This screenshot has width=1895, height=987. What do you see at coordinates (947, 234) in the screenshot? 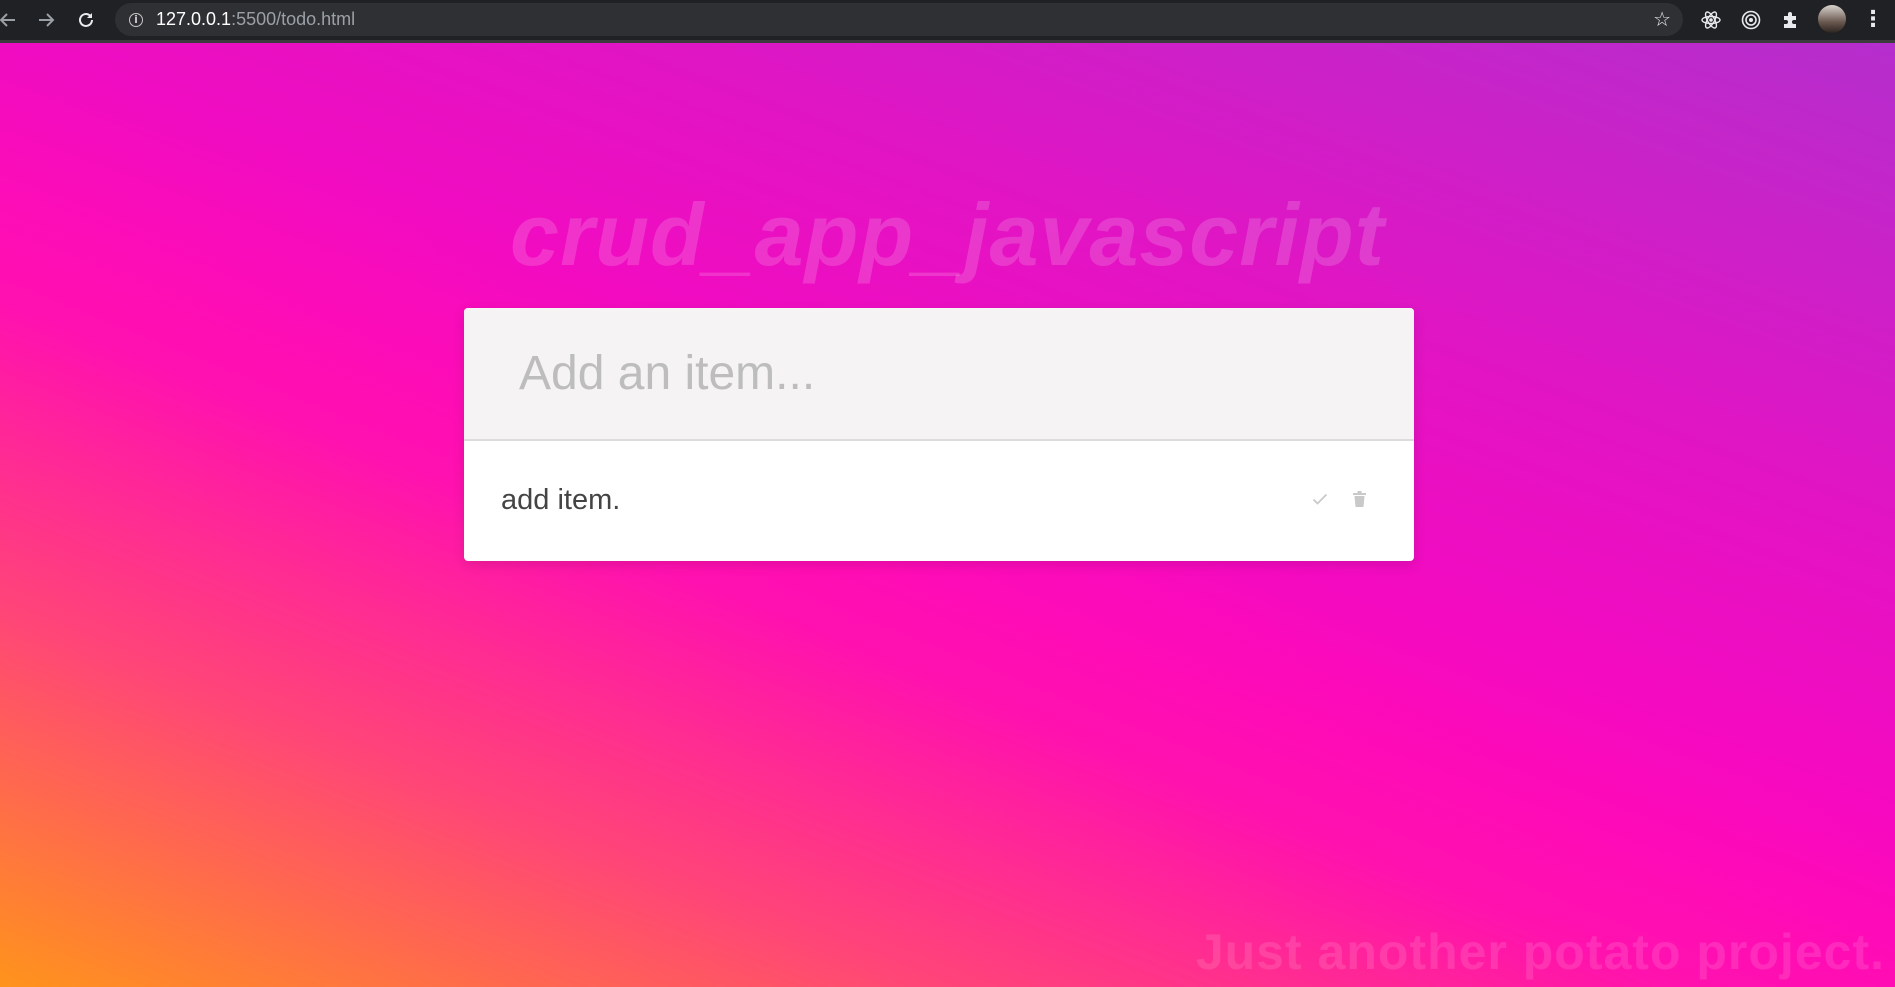
I see `app-title: crud_app_javascript` at bounding box center [947, 234].